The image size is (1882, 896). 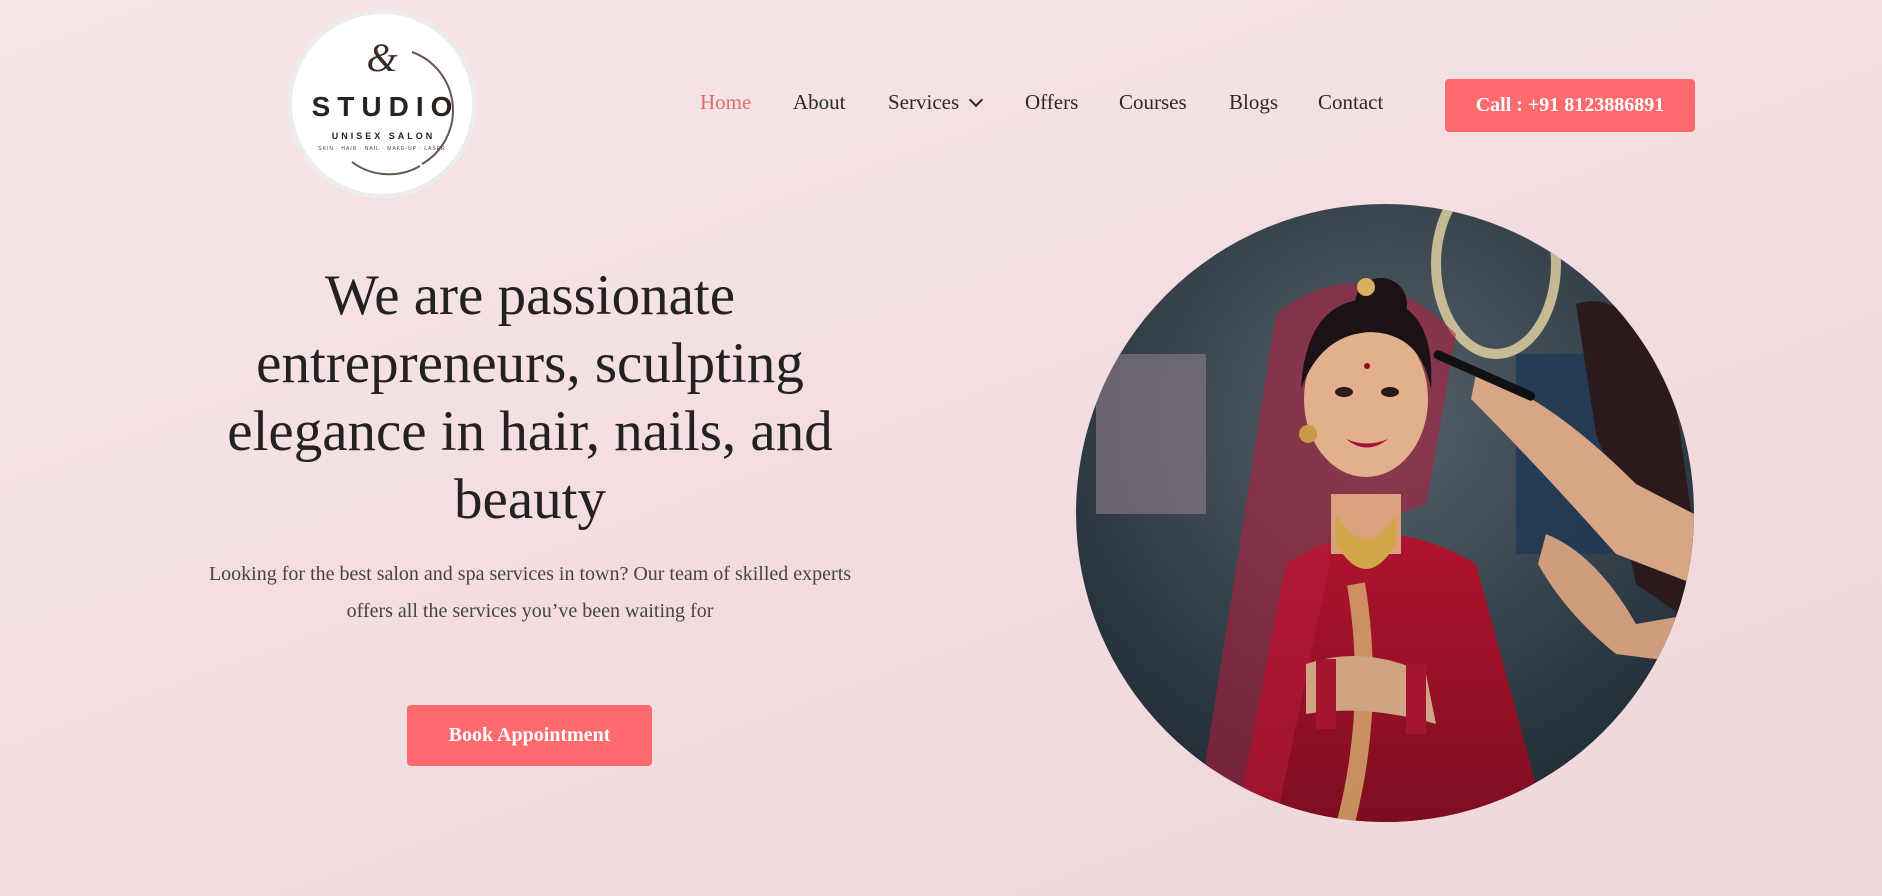 What do you see at coordinates (1153, 102) in the screenshot?
I see `nav-courses: Courses` at bounding box center [1153, 102].